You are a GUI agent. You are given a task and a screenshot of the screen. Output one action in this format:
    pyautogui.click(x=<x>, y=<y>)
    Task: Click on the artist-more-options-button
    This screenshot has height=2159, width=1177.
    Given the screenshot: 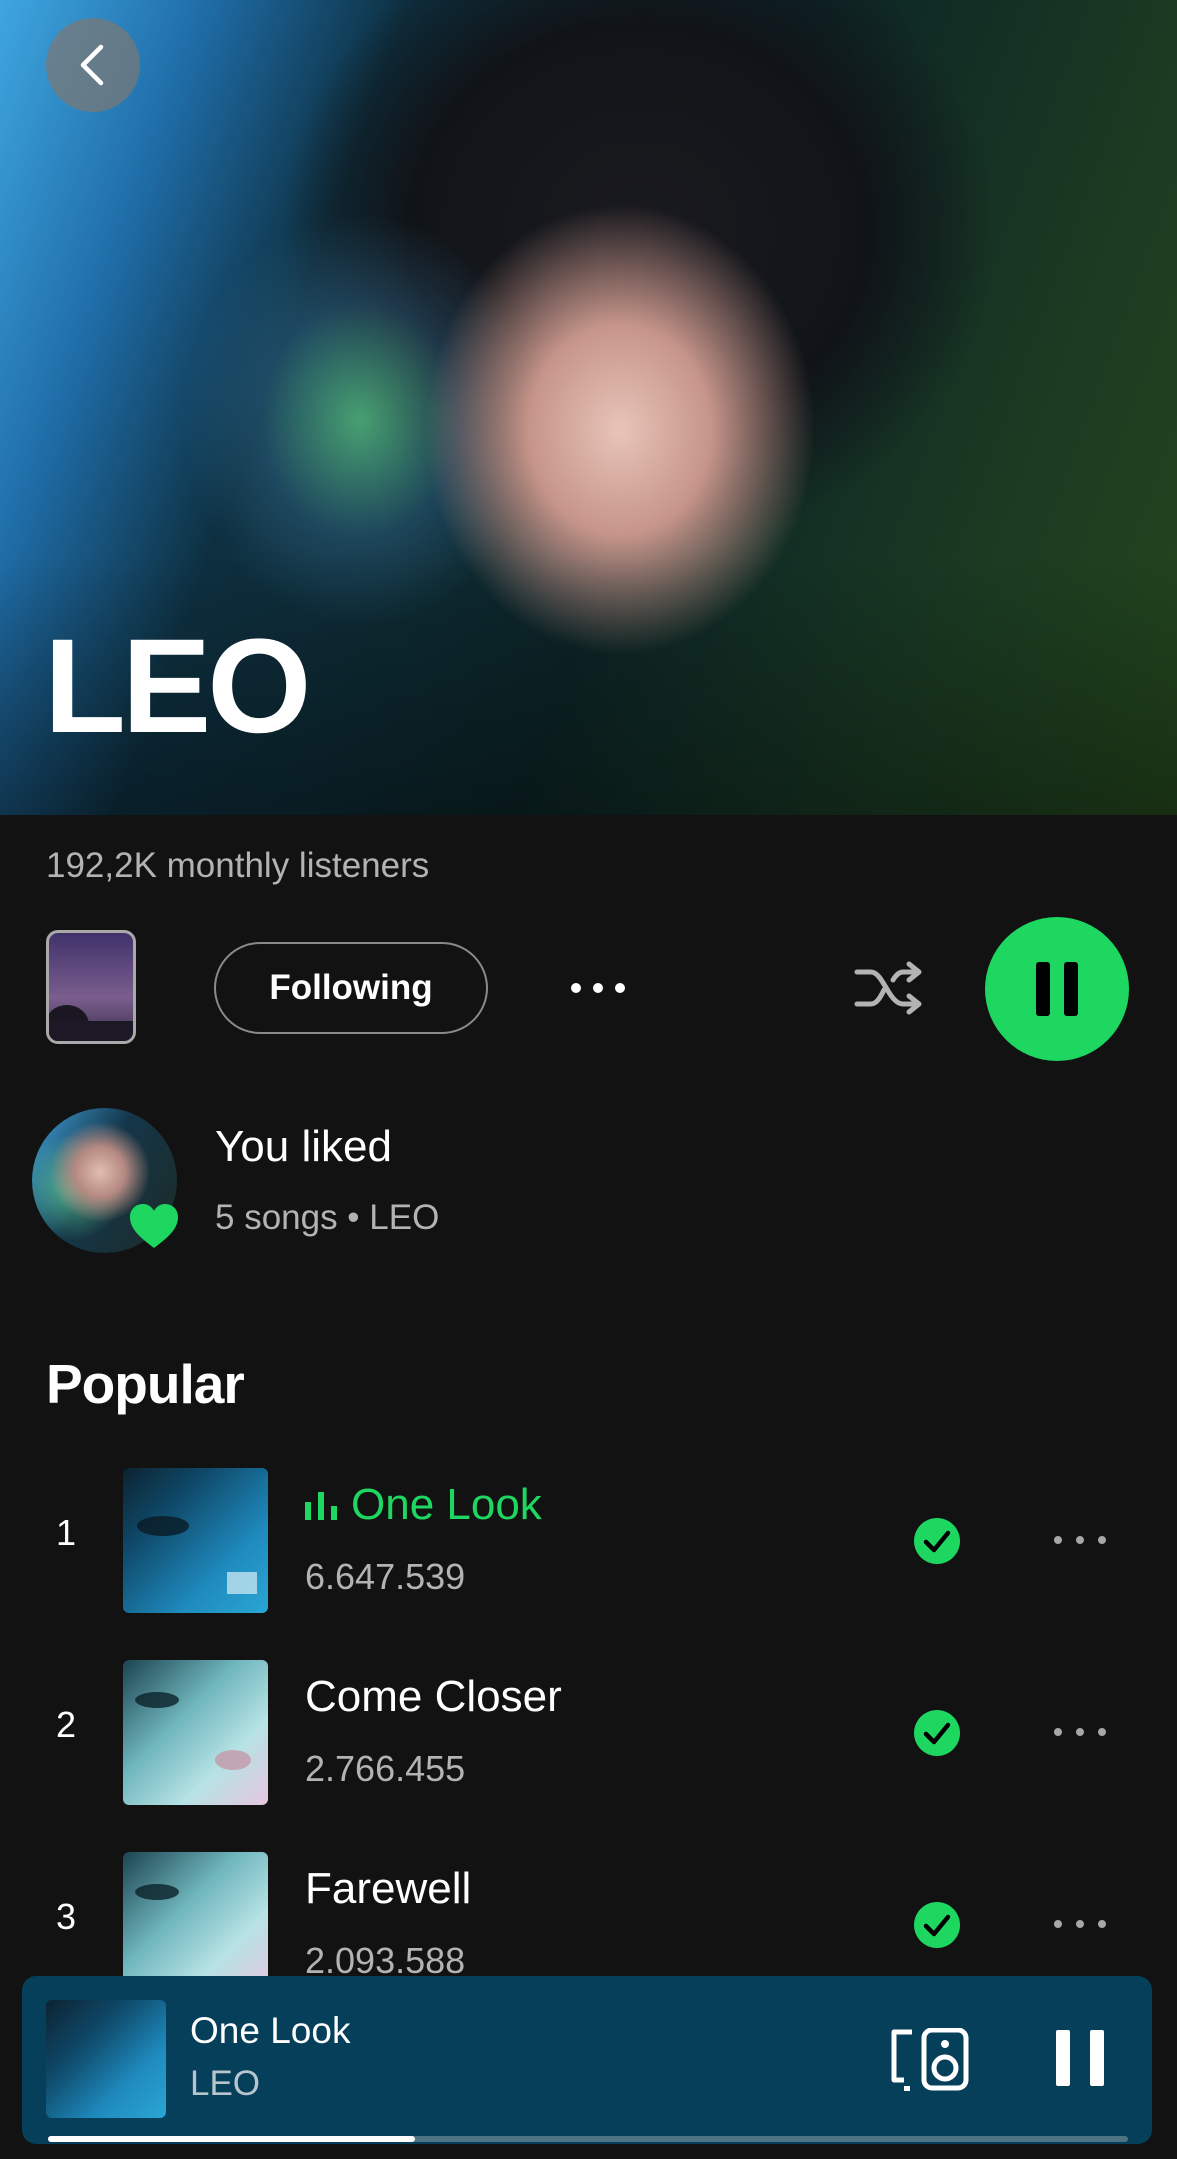 What is the action you would take?
    pyautogui.click(x=598, y=988)
    